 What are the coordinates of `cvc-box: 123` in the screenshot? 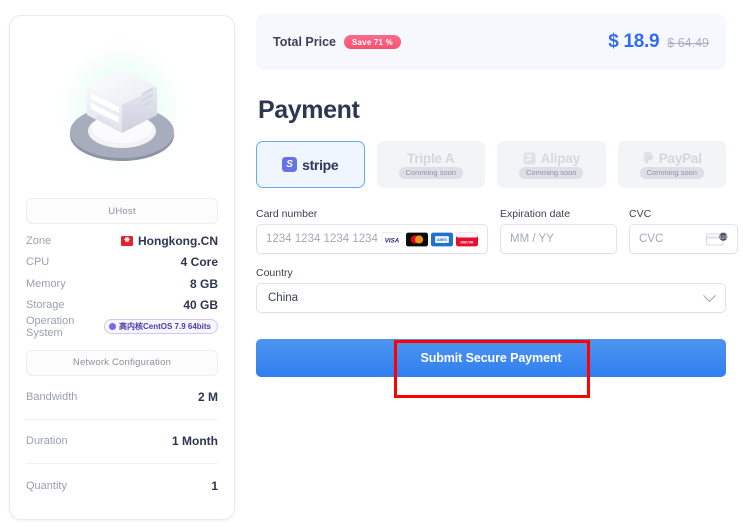 It's located at (683, 239).